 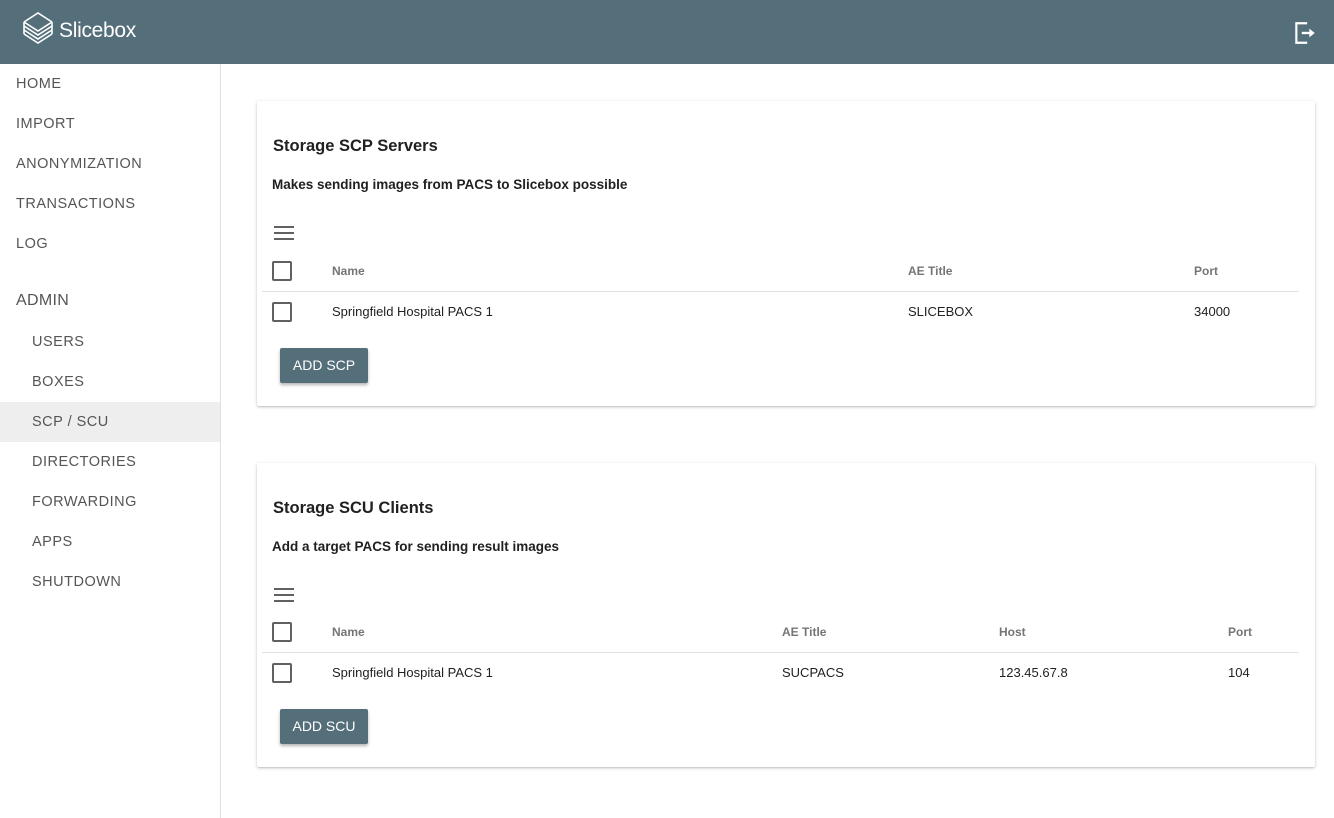 What do you see at coordinates (38, 28) in the screenshot?
I see `stack-logo-icon` at bounding box center [38, 28].